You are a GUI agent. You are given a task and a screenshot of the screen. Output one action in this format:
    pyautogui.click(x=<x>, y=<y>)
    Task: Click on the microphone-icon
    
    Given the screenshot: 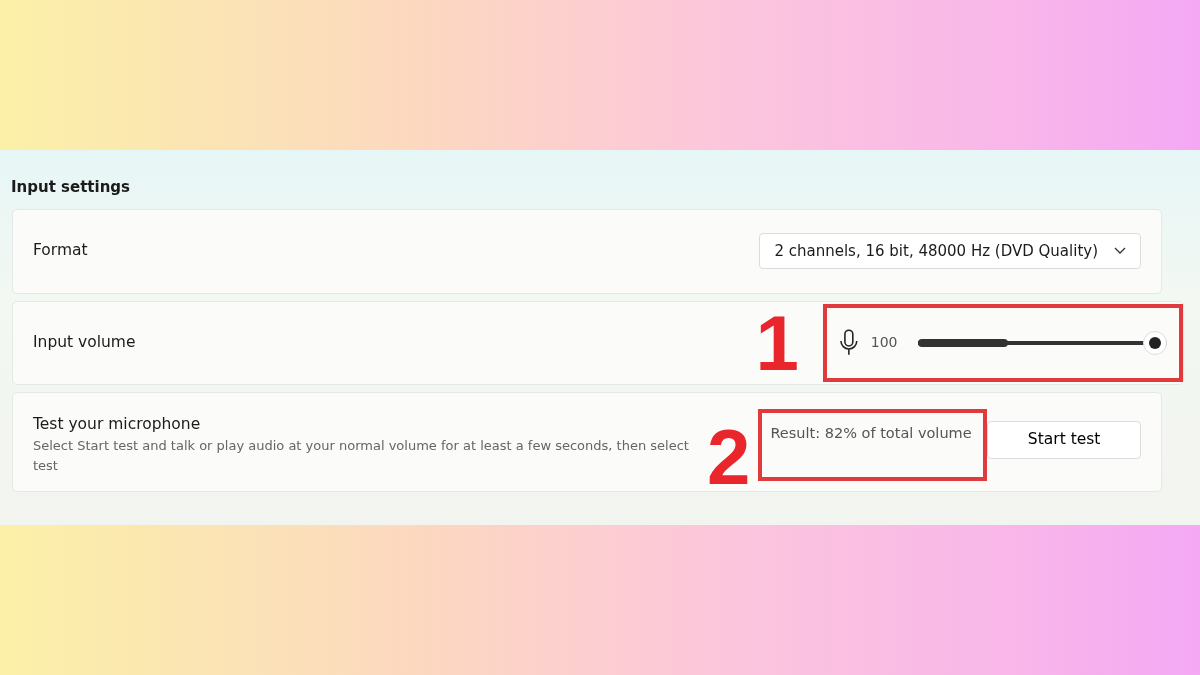 What is the action you would take?
    pyautogui.click(x=849, y=342)
    